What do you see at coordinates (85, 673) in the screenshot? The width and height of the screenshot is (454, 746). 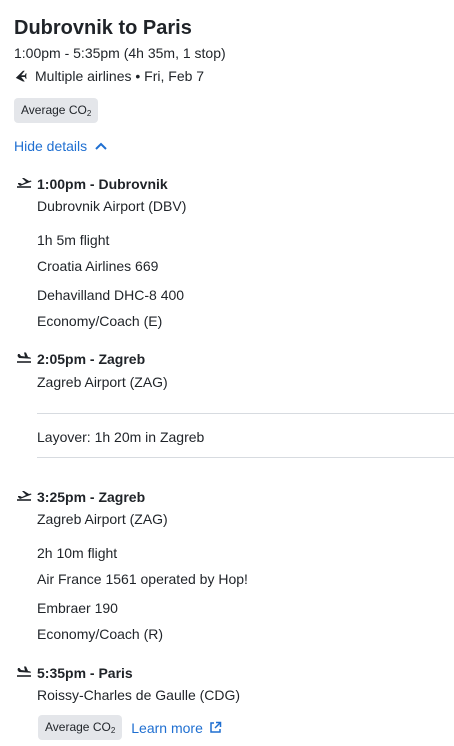 I see `segment-2-arrival-title: 5:35pm - Paris` at bounding box center [85, 673].